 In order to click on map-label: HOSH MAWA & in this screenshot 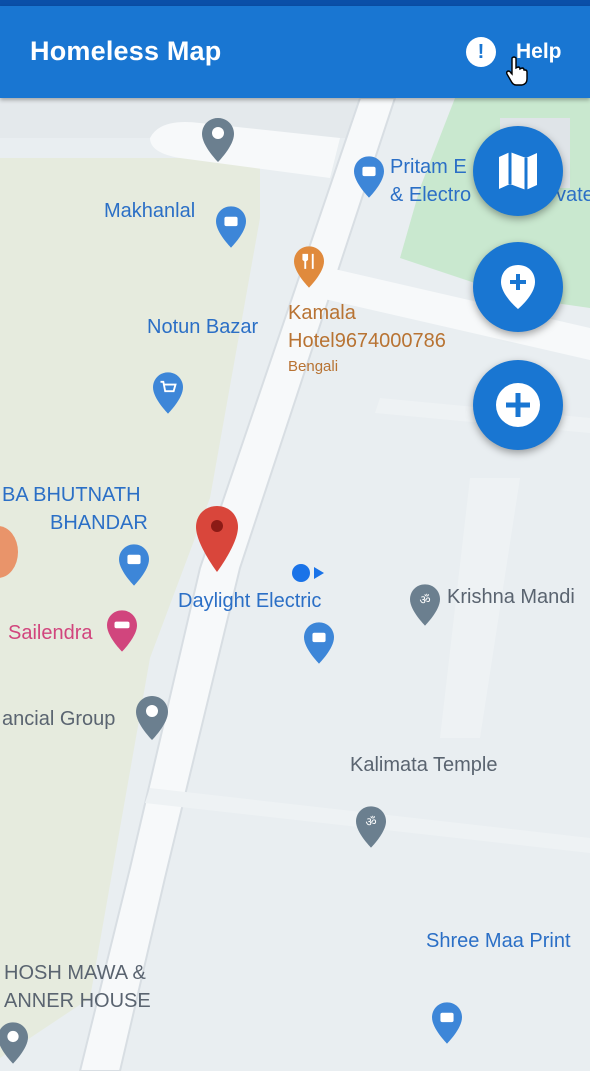, I will do `click(75, 973)`.